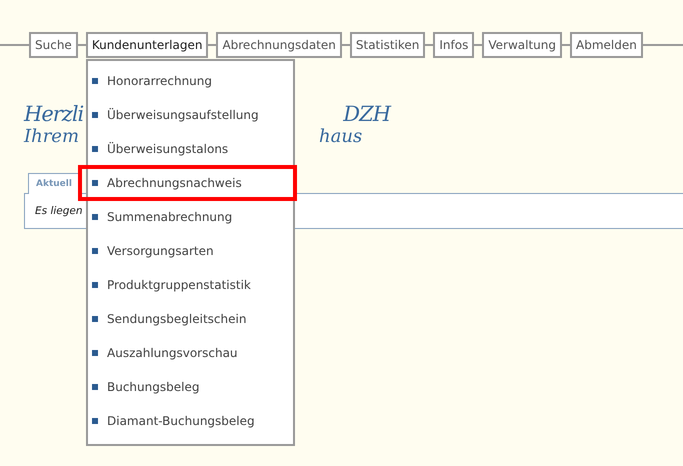 This screenshot has width=683, height=466. I want to click on menu-item: Sendungsbegleitschein, so click(190, 319).